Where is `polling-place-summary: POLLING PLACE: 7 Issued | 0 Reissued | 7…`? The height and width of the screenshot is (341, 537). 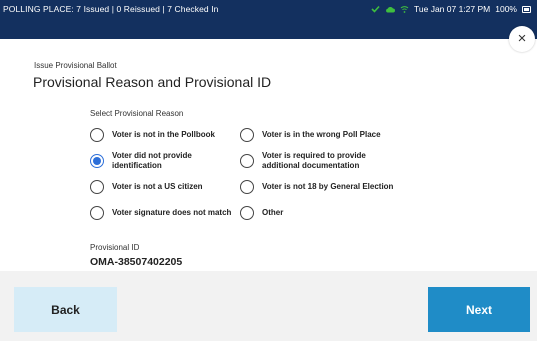
polling-place-summary: POLLING PLACE: 7 Issued | 0 Reissued | 7… is located at coordinates (111, 9).